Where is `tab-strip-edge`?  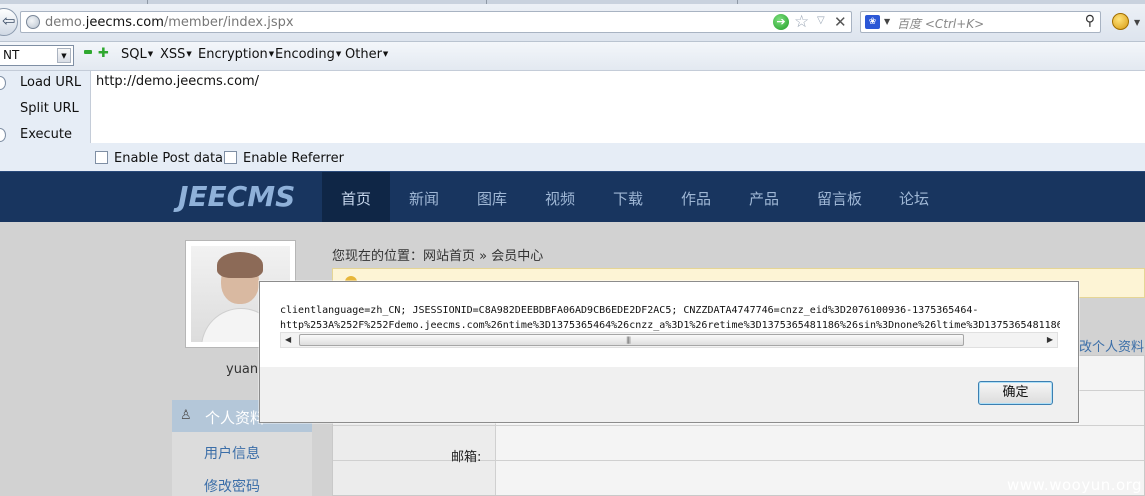 tab-strip-edge is located at coordinates (572, 2).